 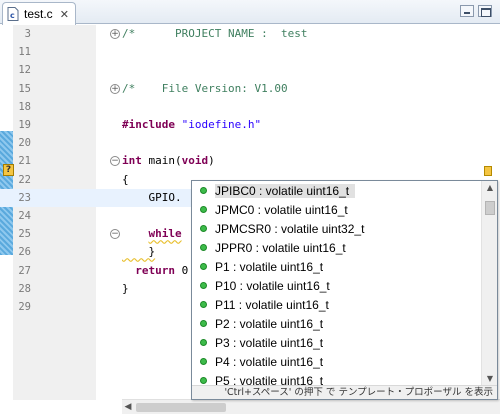 I want to click on proposal-item: JPMC0 : volatile uint16_t, so click(x=337, y=209).